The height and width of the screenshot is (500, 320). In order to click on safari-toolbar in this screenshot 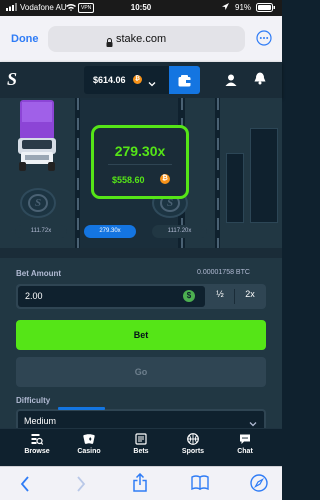, I will do `click(141, 483)`.